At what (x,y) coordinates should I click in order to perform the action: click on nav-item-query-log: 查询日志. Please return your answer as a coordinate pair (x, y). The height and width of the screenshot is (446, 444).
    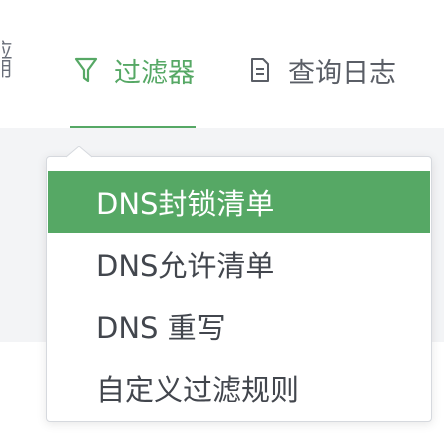
    Looking at the image, I should click on (321, 70).